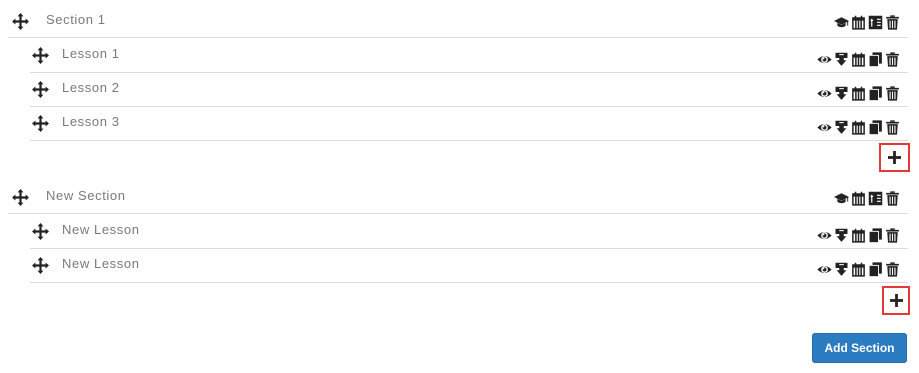 The width and height of the screenshot is (919, 373). What do you see at coordinates (86, 195) in the screenshot?
I see `section-title: New Section` at bounding box center [86, 195].